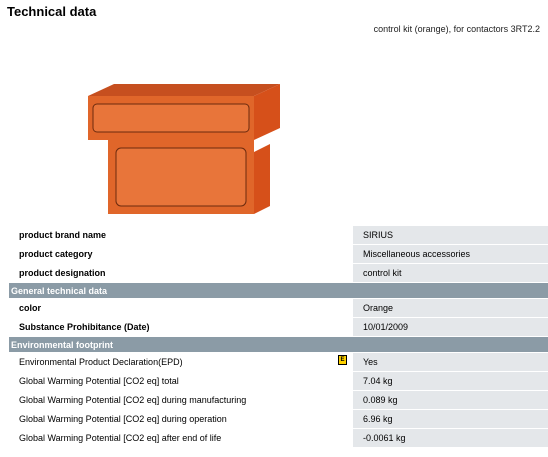 Image resolution: width=548 pixels, height=457 pixels. What do you see at coordinates (181, 308) in the screenshot?
I see `row-label: color` at bounding box center [181, 308].